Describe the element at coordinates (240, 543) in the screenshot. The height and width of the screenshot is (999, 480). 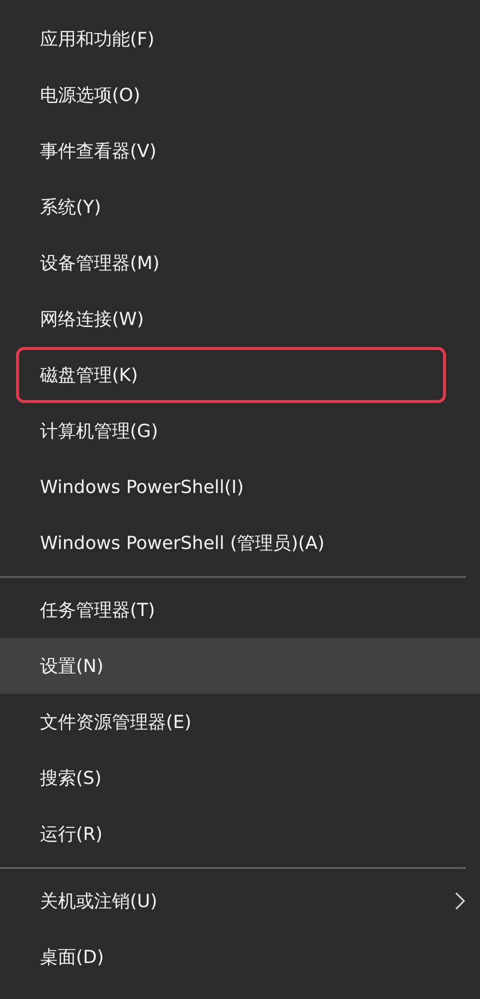
I see `menu-item: Windows PowerShell (管理员)(A)` at that location.